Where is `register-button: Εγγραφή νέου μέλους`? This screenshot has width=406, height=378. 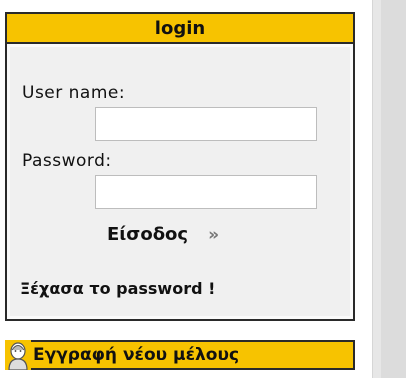
register-button: Εγγραφή νέου μέλους is located at coordinates (180, 355).